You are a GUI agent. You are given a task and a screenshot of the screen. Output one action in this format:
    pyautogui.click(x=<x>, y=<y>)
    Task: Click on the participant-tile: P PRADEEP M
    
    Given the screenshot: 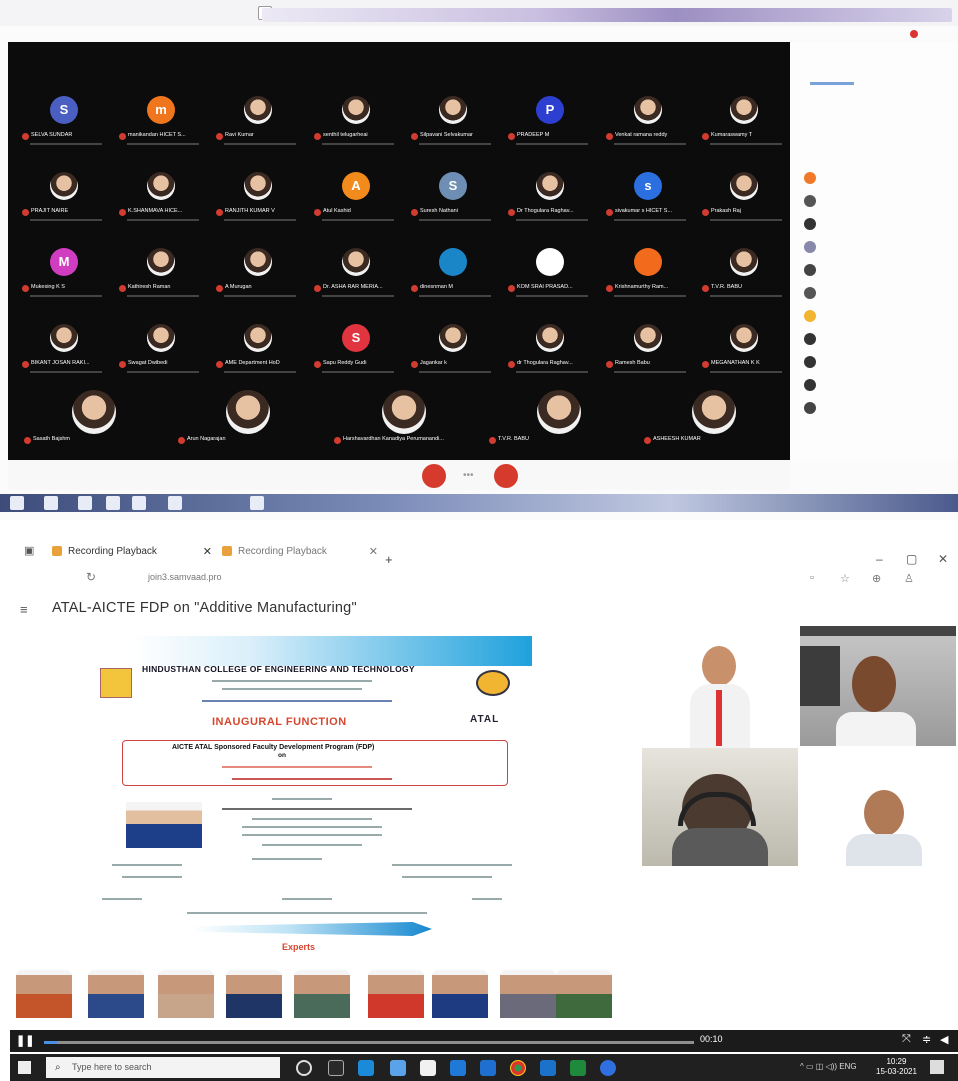 What is the action you would take?
    pyautogui.click(x=550, y=121)
    